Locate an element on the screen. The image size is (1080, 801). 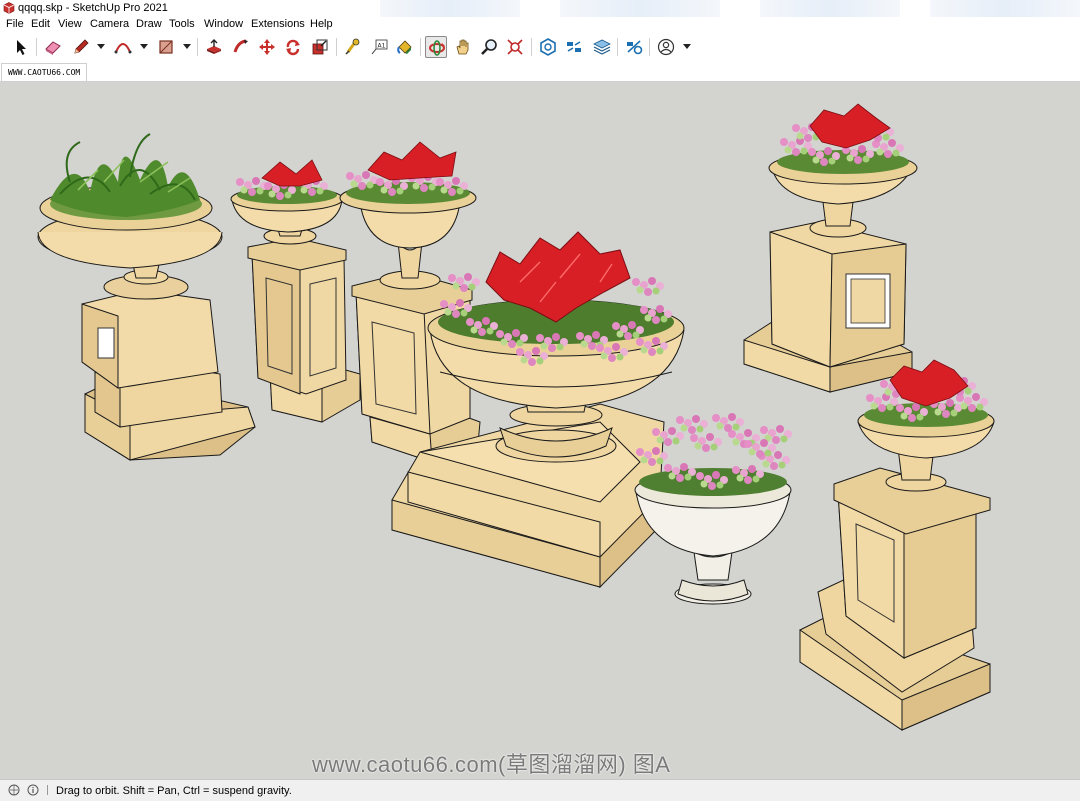
sketchup-app-icon is located at coordinates (9, 8).